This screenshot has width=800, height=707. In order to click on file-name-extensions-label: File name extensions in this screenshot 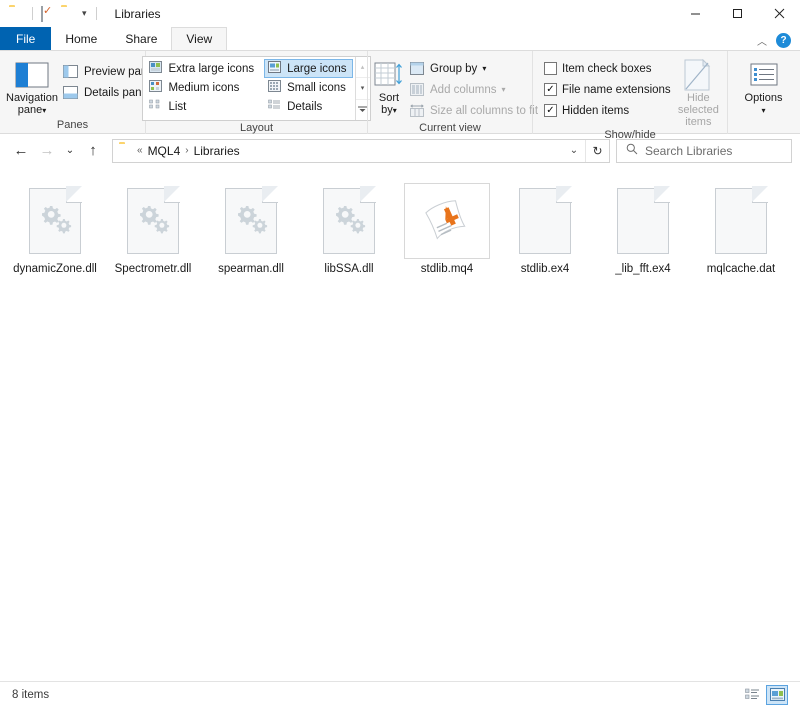, I will do `click(616, 89)`.